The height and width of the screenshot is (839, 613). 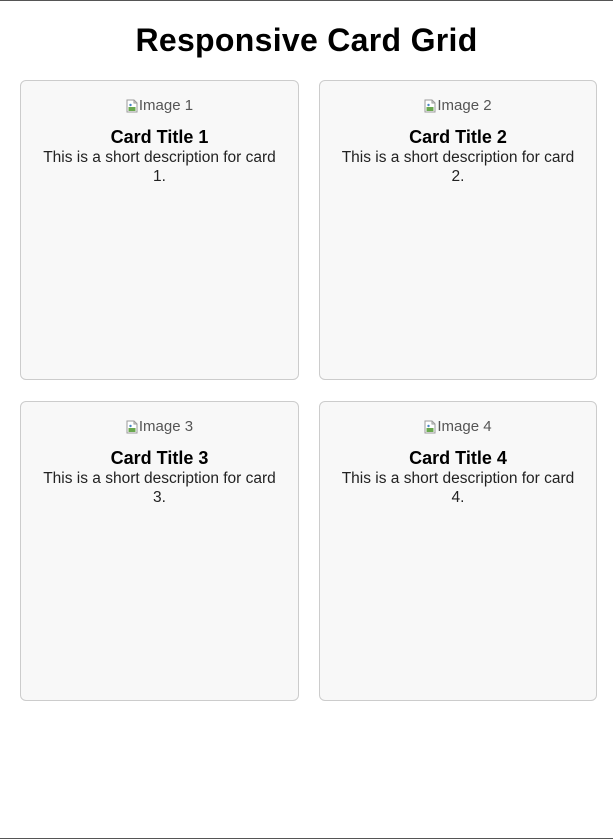 I want to click on card-description: This is a short description for card 1., so click(x=159, y=167).